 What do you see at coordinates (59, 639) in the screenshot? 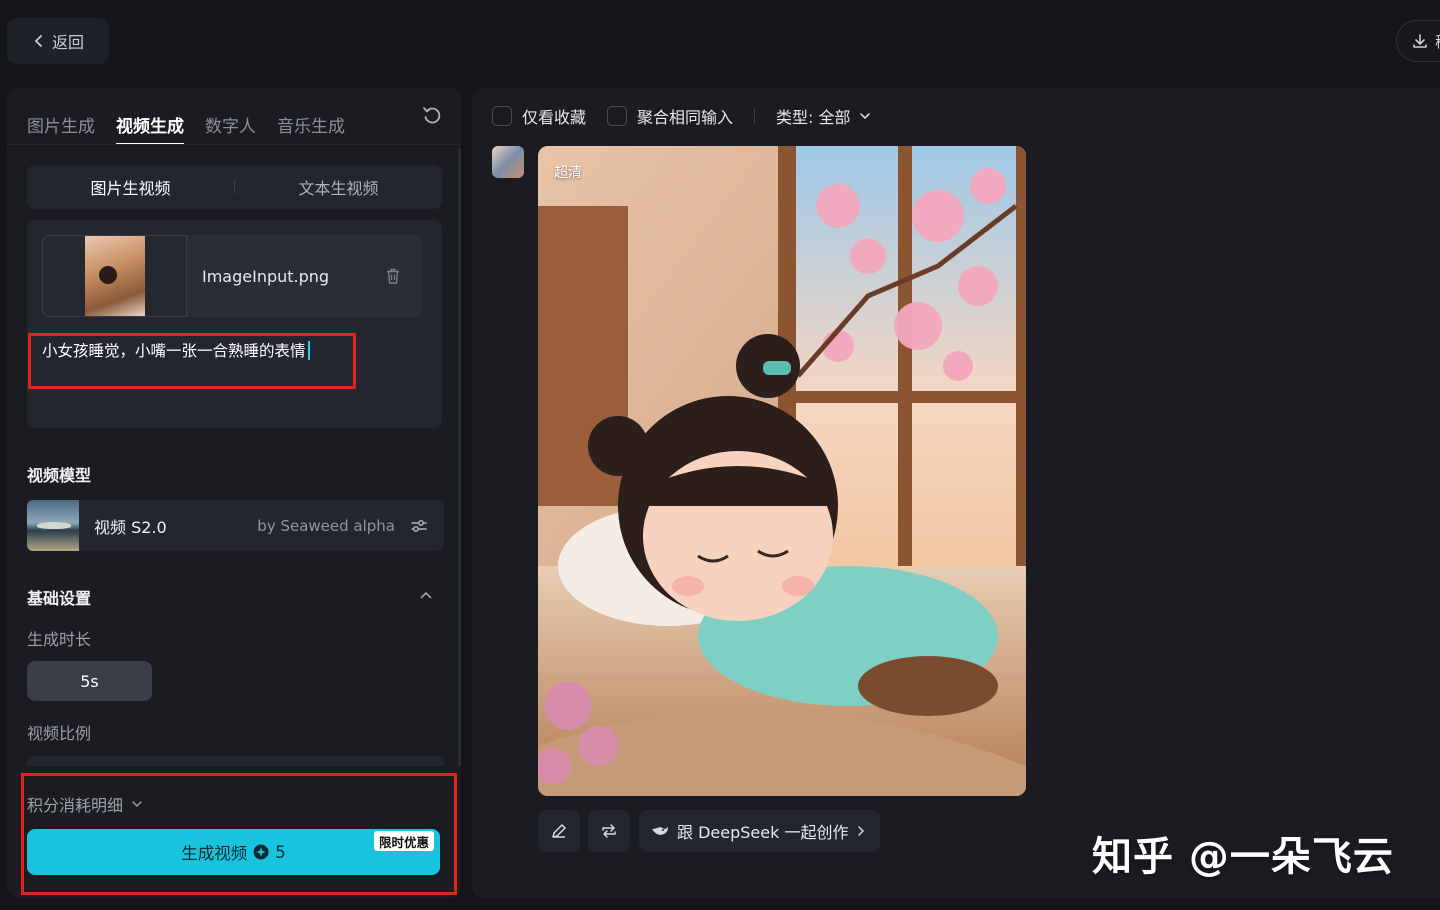
I see `duration-label: 生成时长` at bounding box center [59, 639].